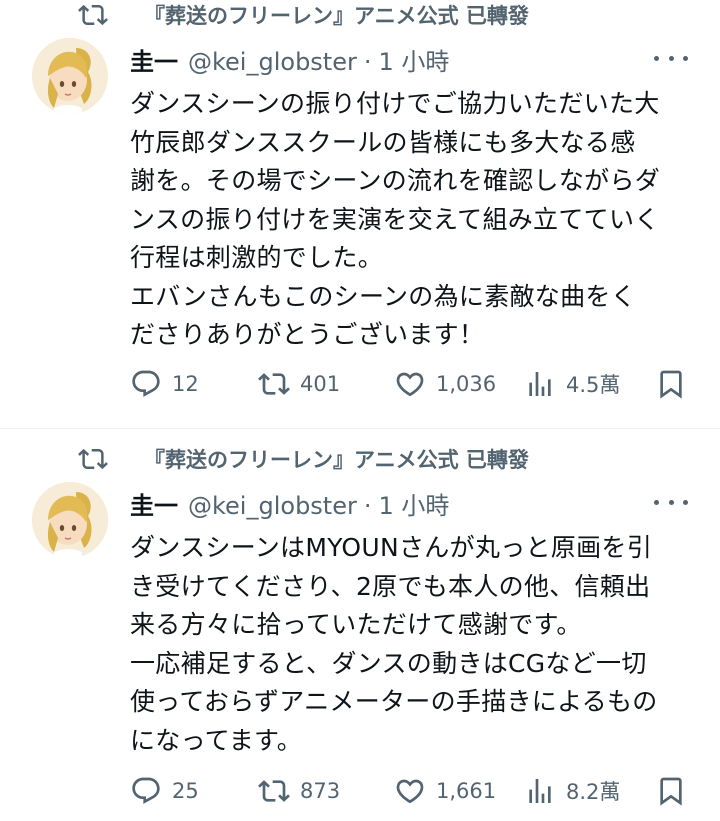 The width and height of the screenshot is (720, 821). Describe the element at coordinates (164, 384) in the screenshot. I see `reply-button: 12` at that location.